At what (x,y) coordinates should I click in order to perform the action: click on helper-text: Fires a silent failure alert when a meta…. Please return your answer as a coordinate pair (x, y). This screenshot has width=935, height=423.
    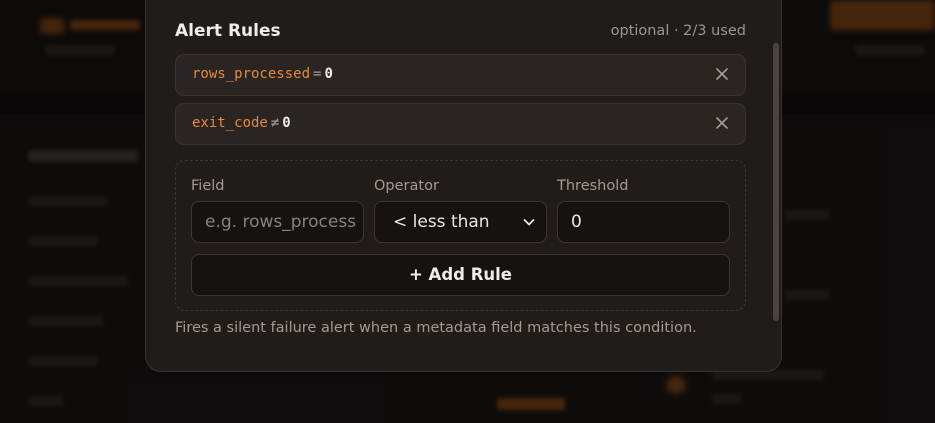
    Looking at the image, I should click on (436, 328).